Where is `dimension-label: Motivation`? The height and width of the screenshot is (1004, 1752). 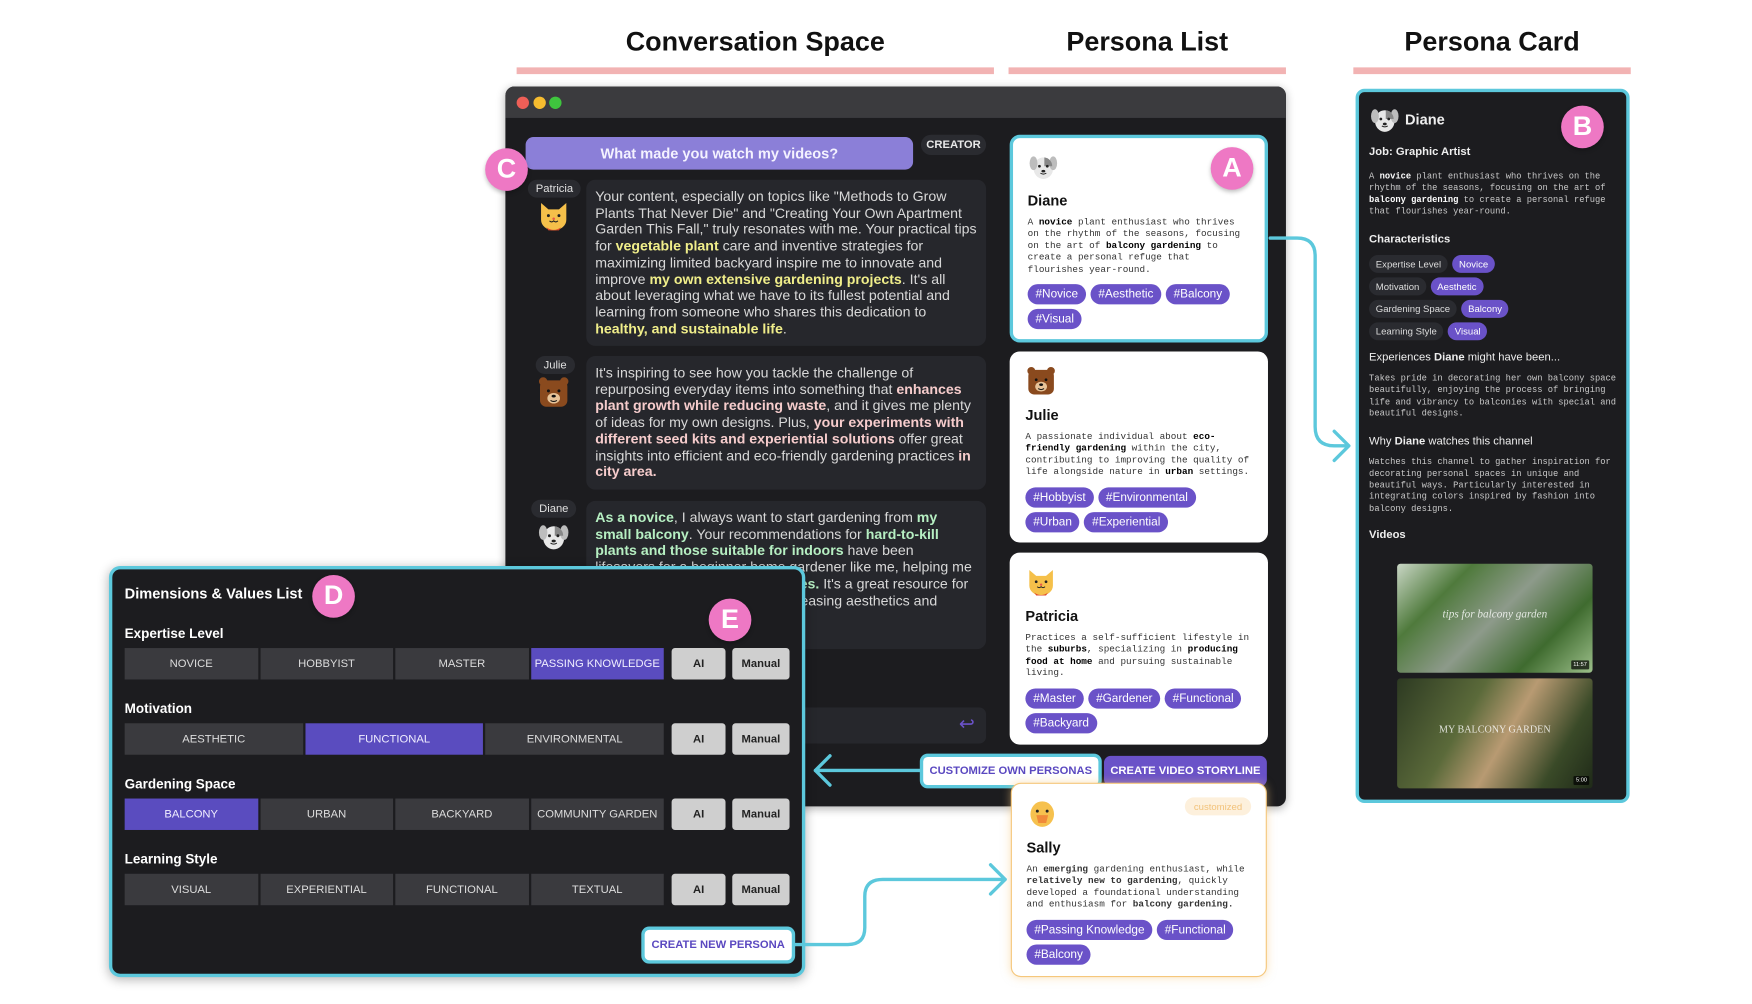 dimension-label: Motivation is located at coordinates (158, 708).